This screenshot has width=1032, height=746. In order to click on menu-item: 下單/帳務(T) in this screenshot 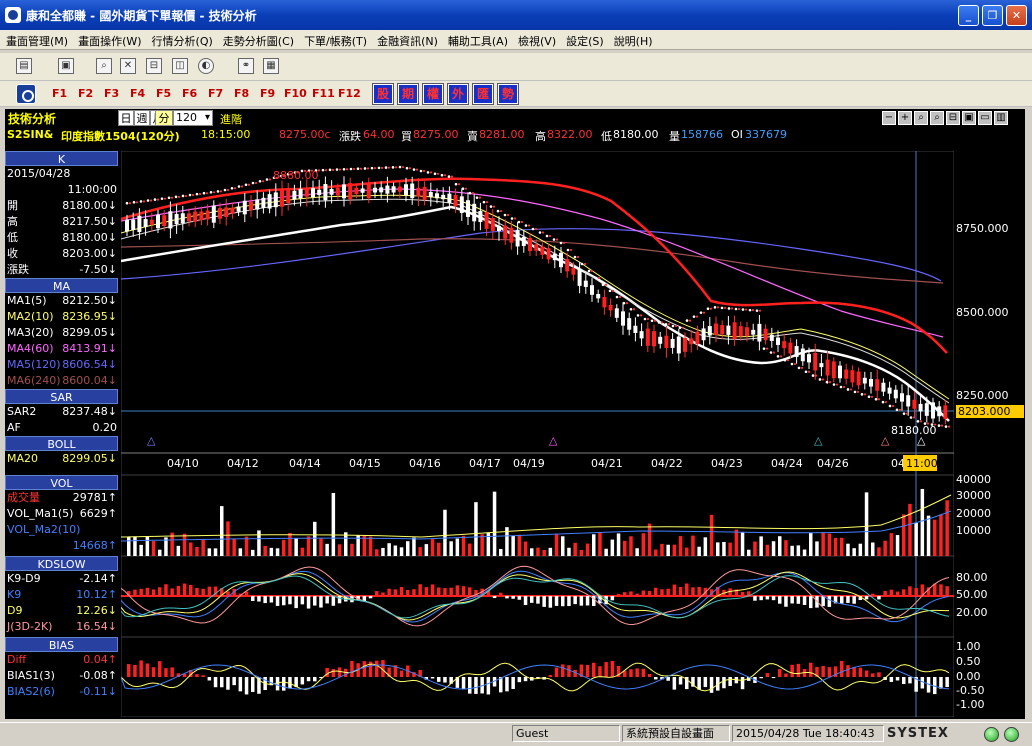, I will do `click(334, 39)`.